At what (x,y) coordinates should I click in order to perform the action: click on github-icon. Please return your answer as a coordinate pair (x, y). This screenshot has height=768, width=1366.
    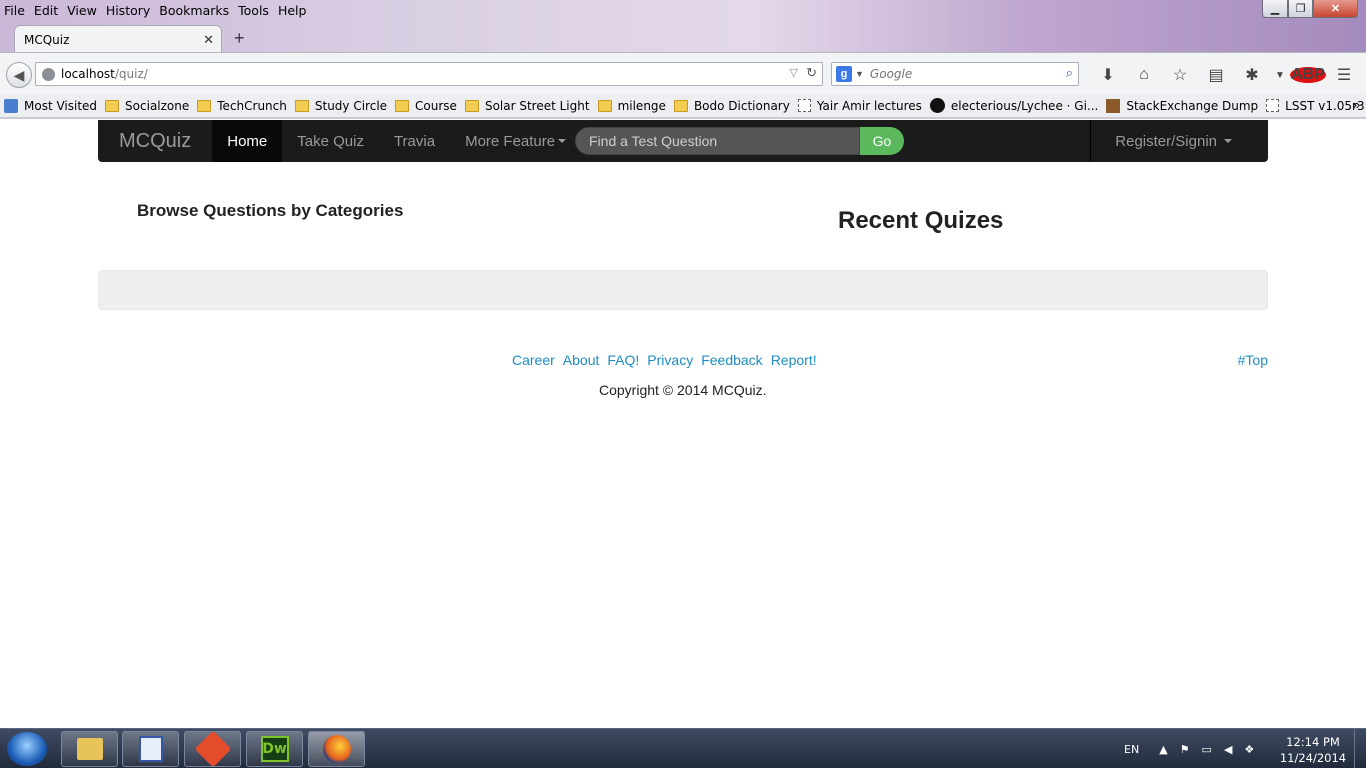
    Looking at the image, I should click on (937, 105).